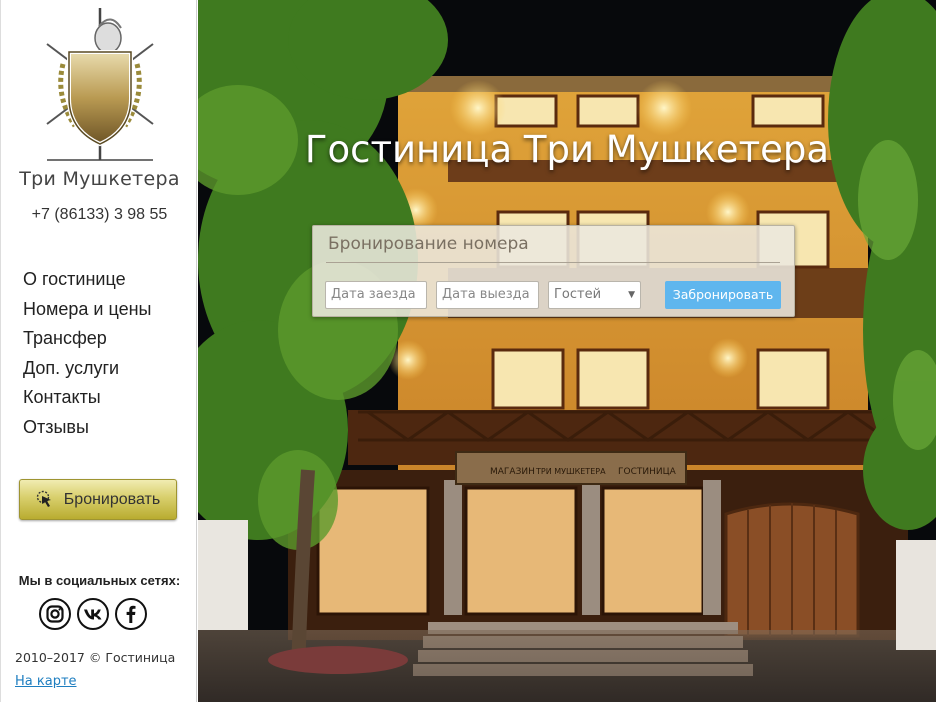 The height and width of the screenshot is (702, 936). Describe the element at coordinates (553, 262) in the screenshot. I see `booking-divider` at that location.